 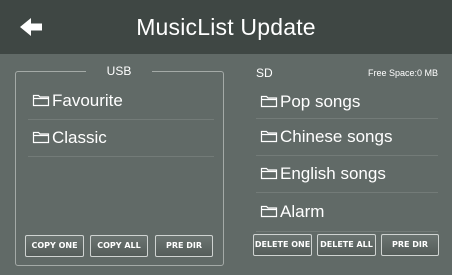 I want to click on arrow-left-icon, so click(x=31, y=27).